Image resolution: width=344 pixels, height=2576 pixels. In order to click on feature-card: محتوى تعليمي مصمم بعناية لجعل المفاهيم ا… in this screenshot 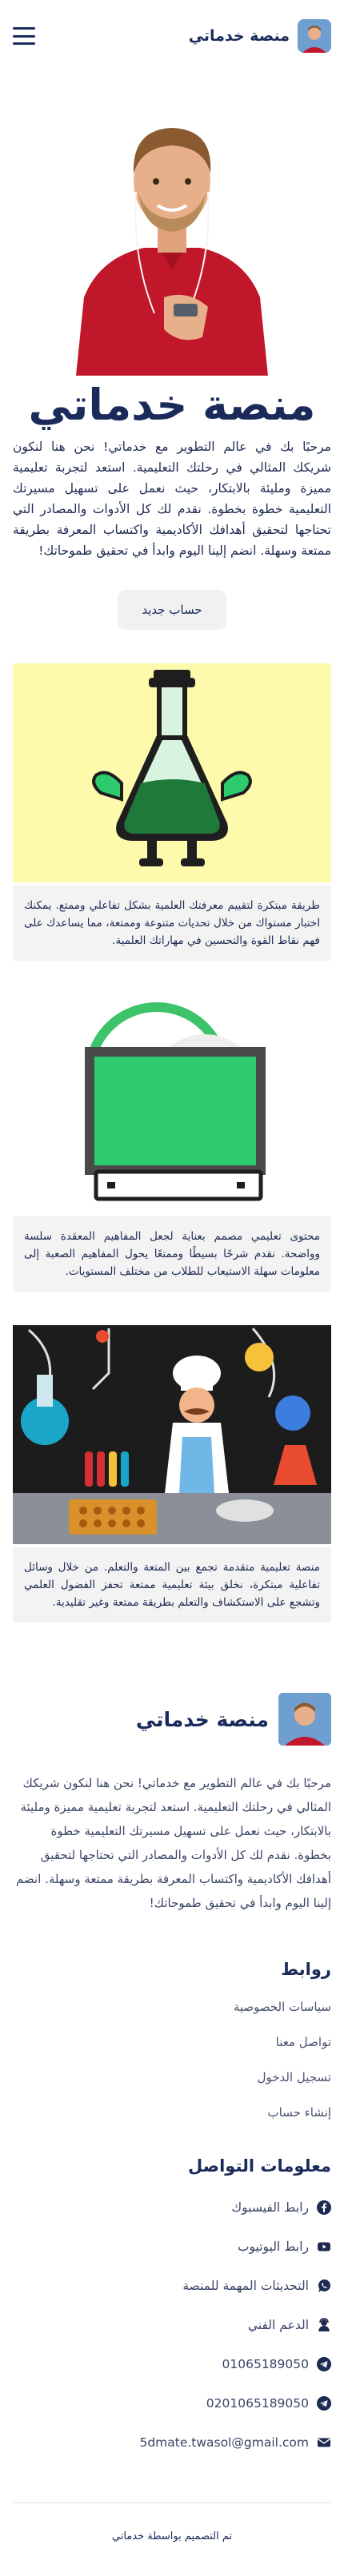, I will do `click(172, 1143)`.